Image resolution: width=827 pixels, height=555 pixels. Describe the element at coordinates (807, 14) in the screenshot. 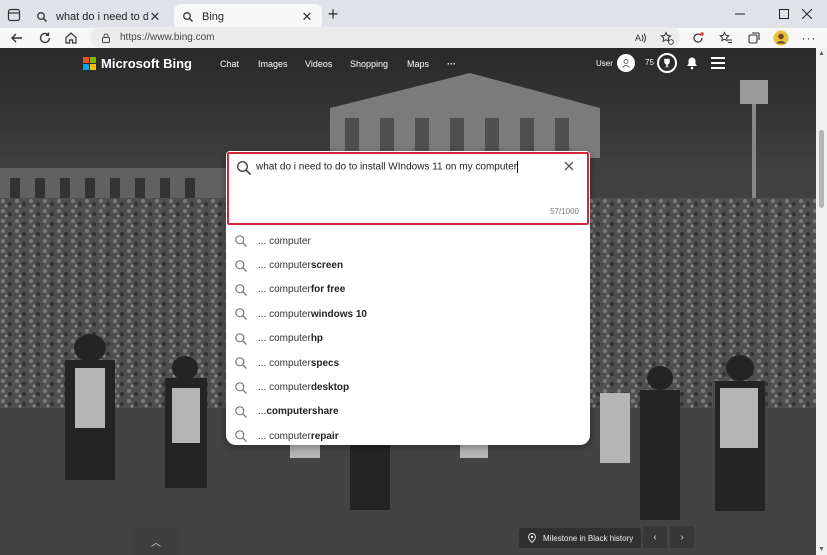

I see `close-window-button` at that location.